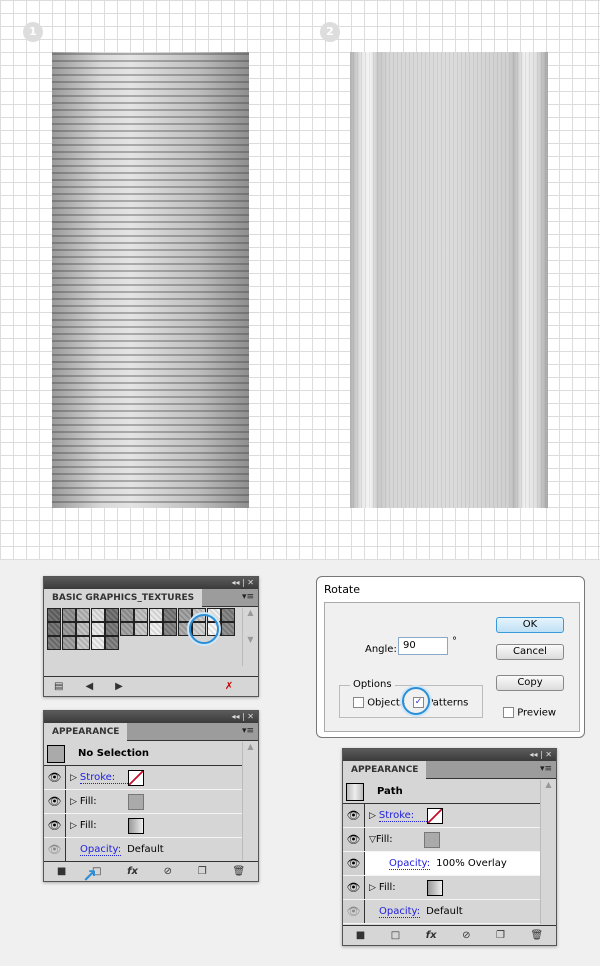 Image resolution: width=600 pixels, height=966 pixels. I want to click on angle-label: Angle:, so click(381, 649).